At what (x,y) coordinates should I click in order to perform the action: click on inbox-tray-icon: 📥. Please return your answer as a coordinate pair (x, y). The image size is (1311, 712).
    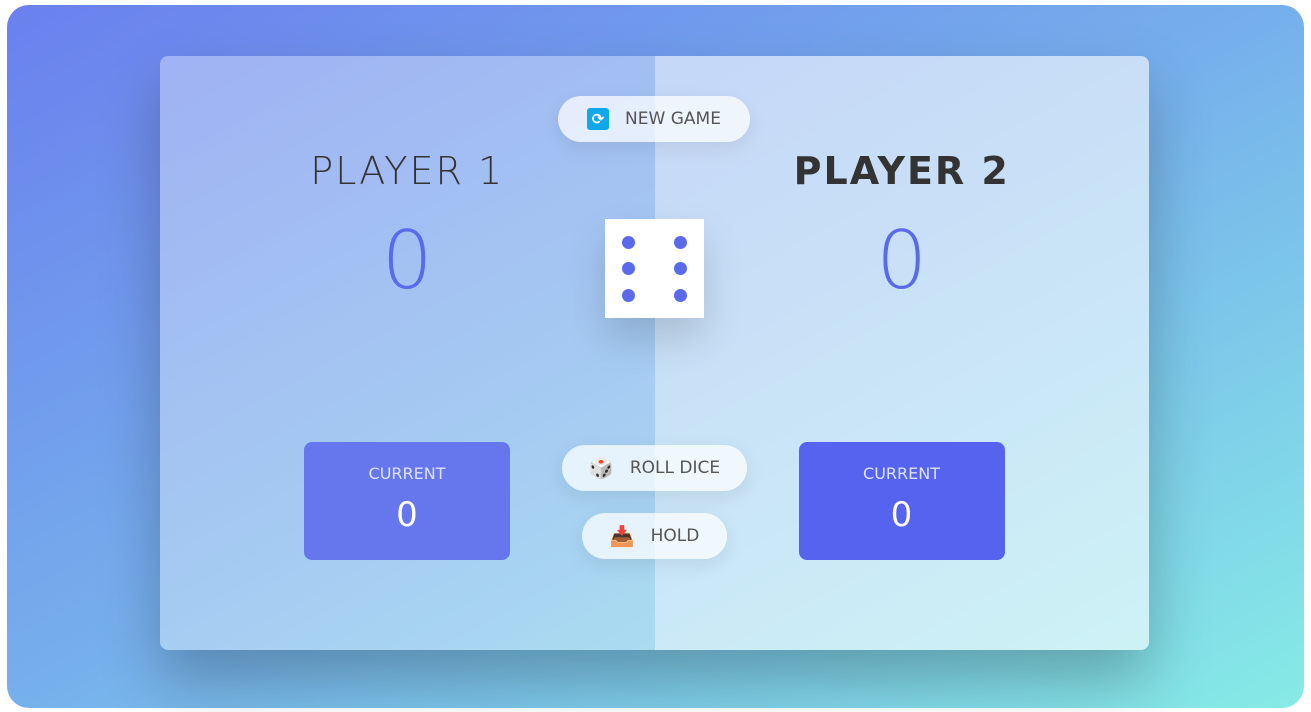
    Looking at the image, I should click on (622, 536).